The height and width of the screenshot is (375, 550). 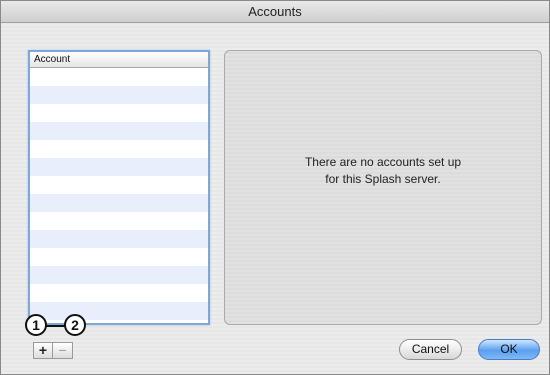 What do you see at coordinates (430, 349) in the screenshot?
I see `cancel-button: Cancel` at bounding box center [430, 349].